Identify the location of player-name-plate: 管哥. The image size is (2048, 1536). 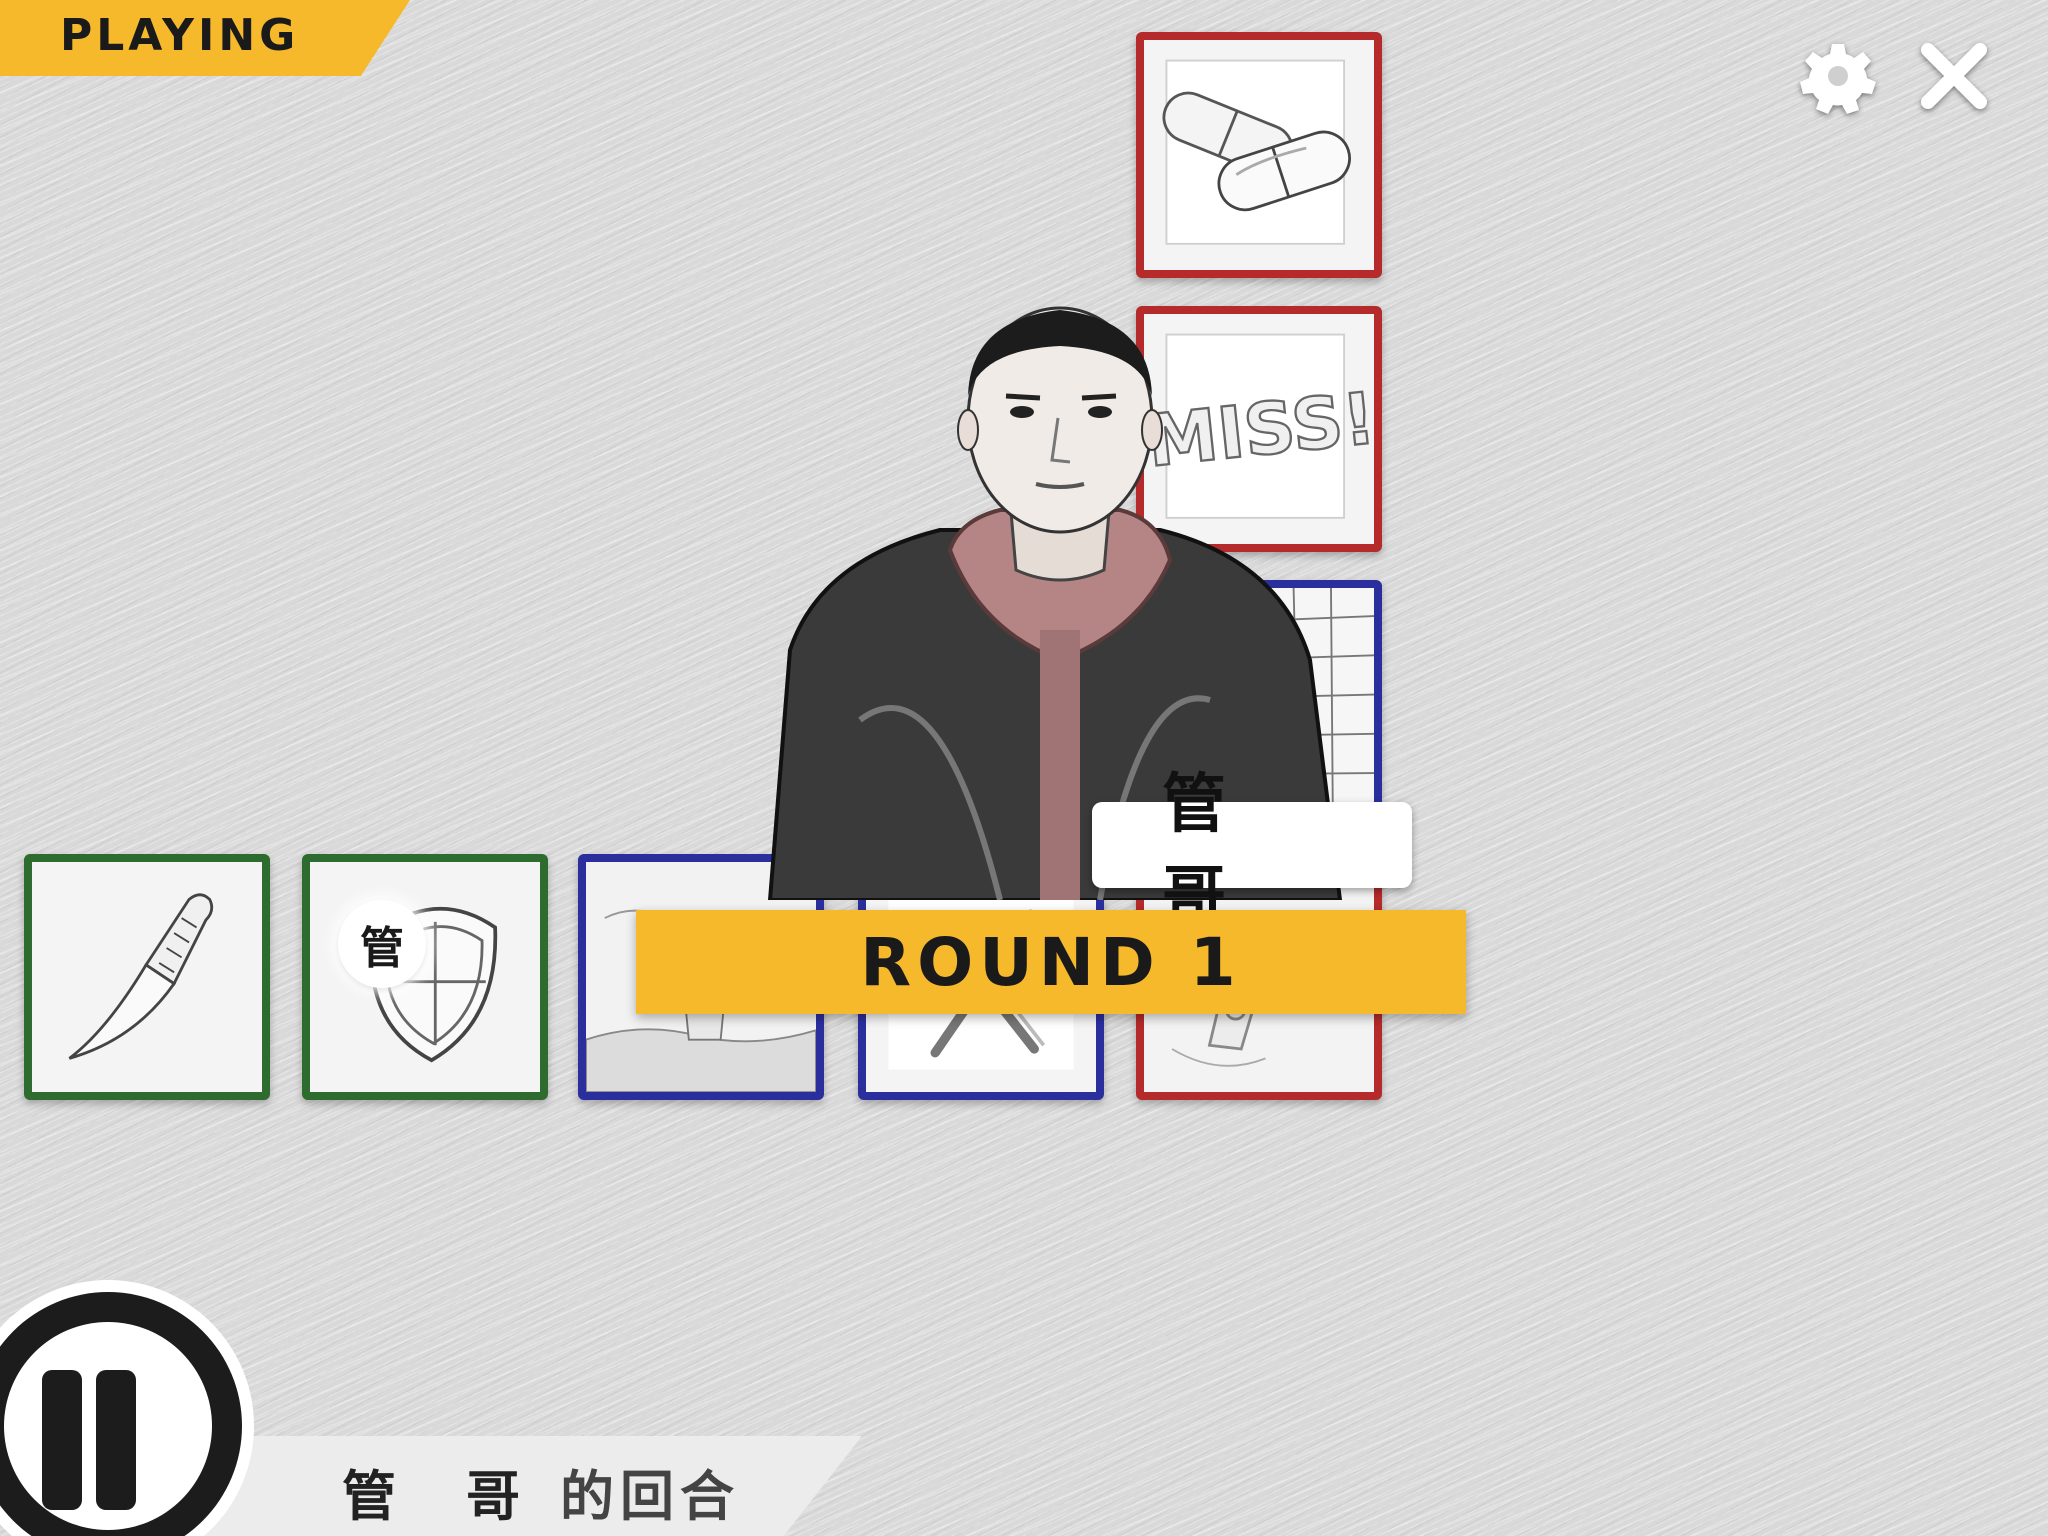
(1252, 851).